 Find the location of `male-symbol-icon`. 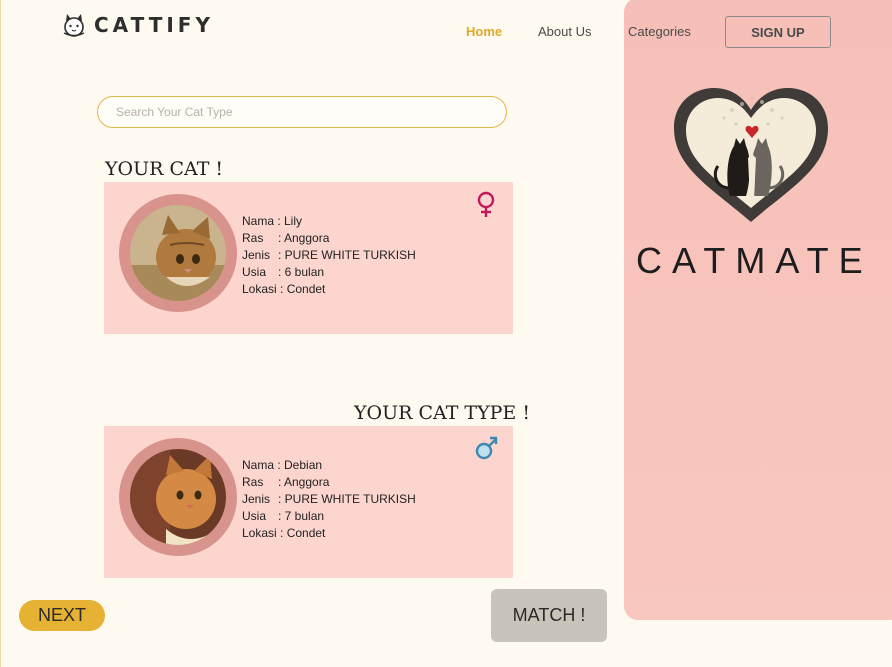

male-symbol-icon is located at coordinates (486, 448).